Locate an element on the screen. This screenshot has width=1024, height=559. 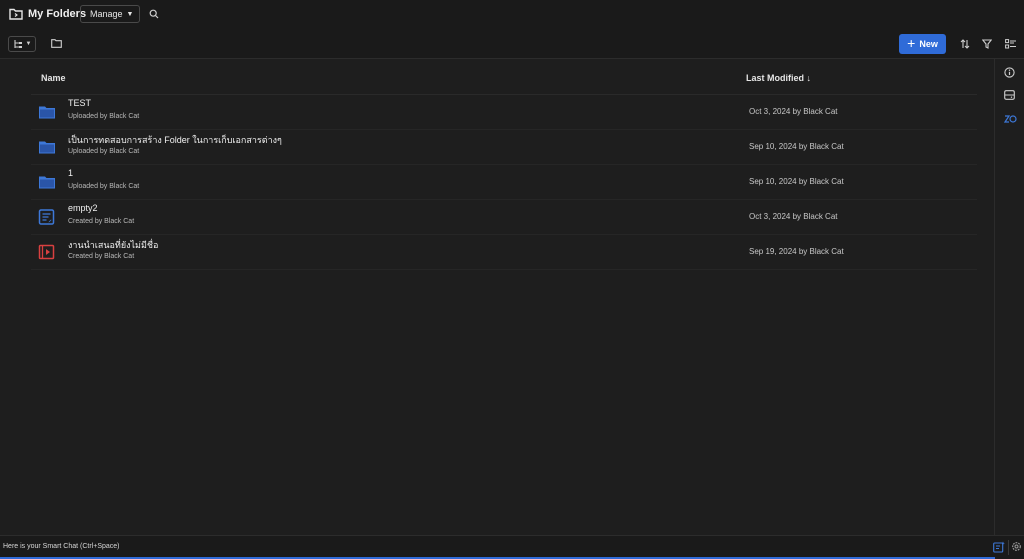
file-name: งานนำเสนอที่ยังไม่มีชื่อ is located at coordinates (113, 245).